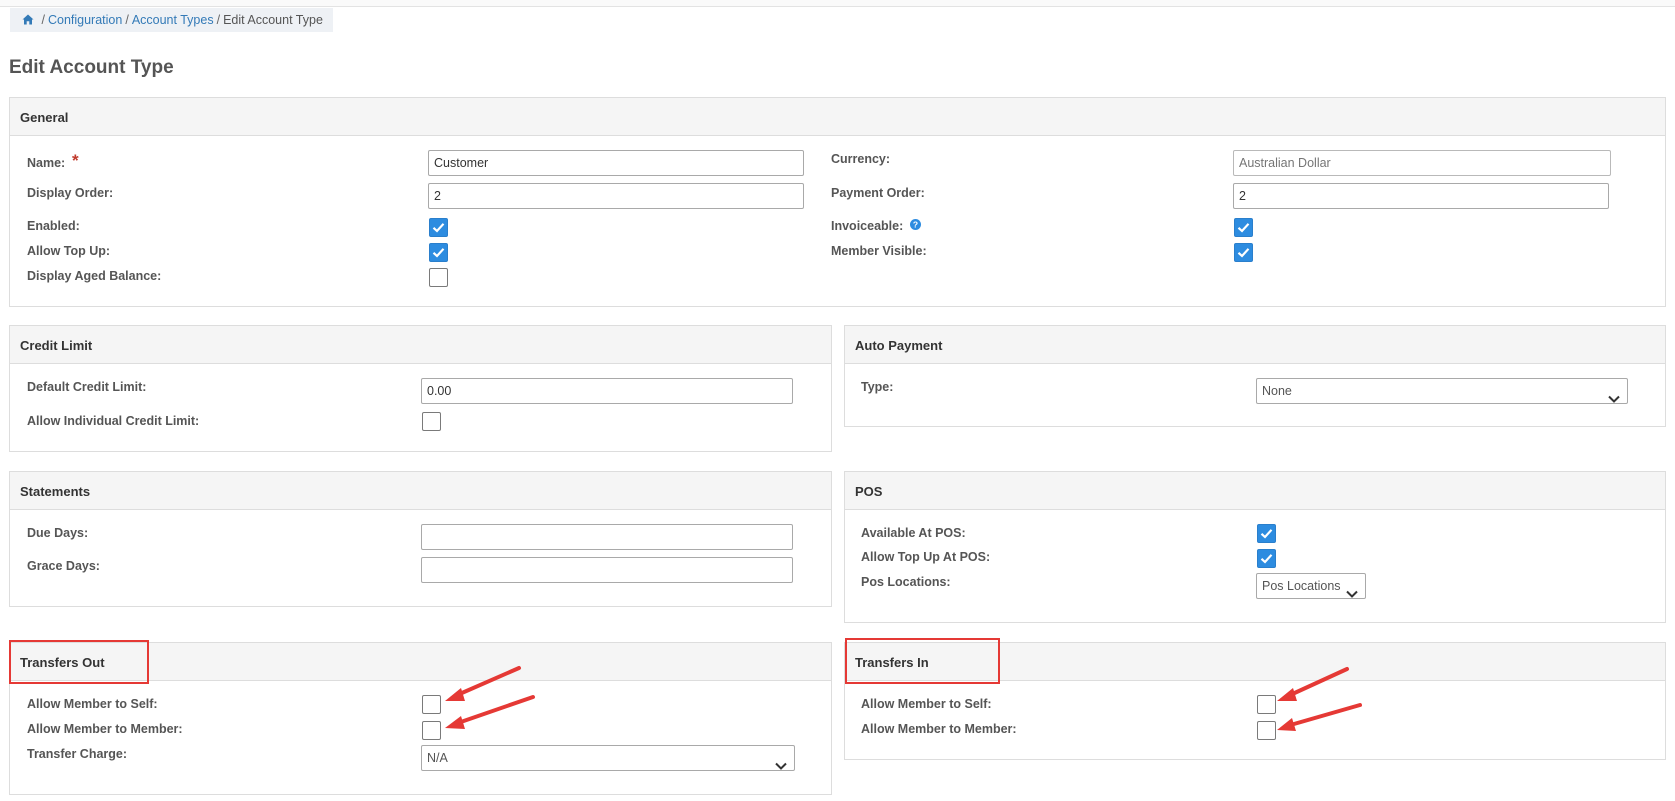  I want to click on transfers-out-highlight-box, so click(79, 662).